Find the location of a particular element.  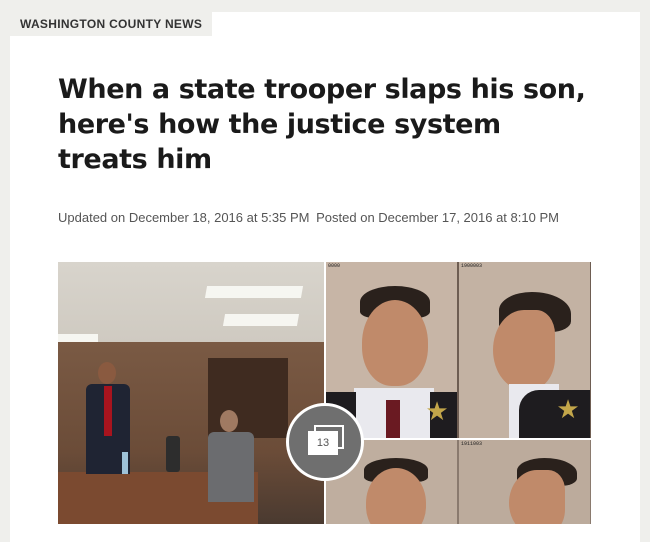

mugshot-label: 1900003 is located at coordinates (472, 266).